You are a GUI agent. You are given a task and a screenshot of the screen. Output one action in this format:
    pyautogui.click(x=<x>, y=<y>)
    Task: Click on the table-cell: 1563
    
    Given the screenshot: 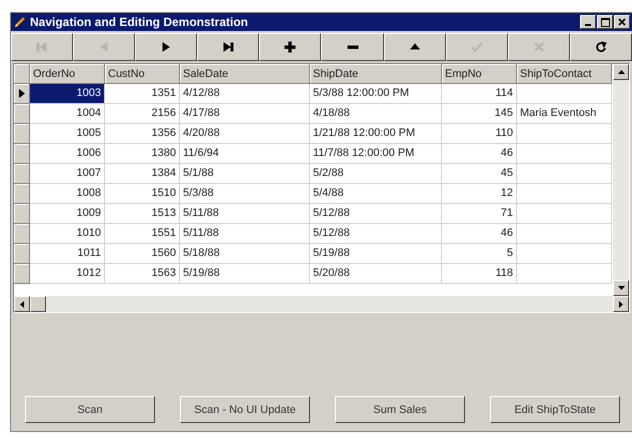 What is the action you would take?
    pyautogui.click(x=142, y=274)
    